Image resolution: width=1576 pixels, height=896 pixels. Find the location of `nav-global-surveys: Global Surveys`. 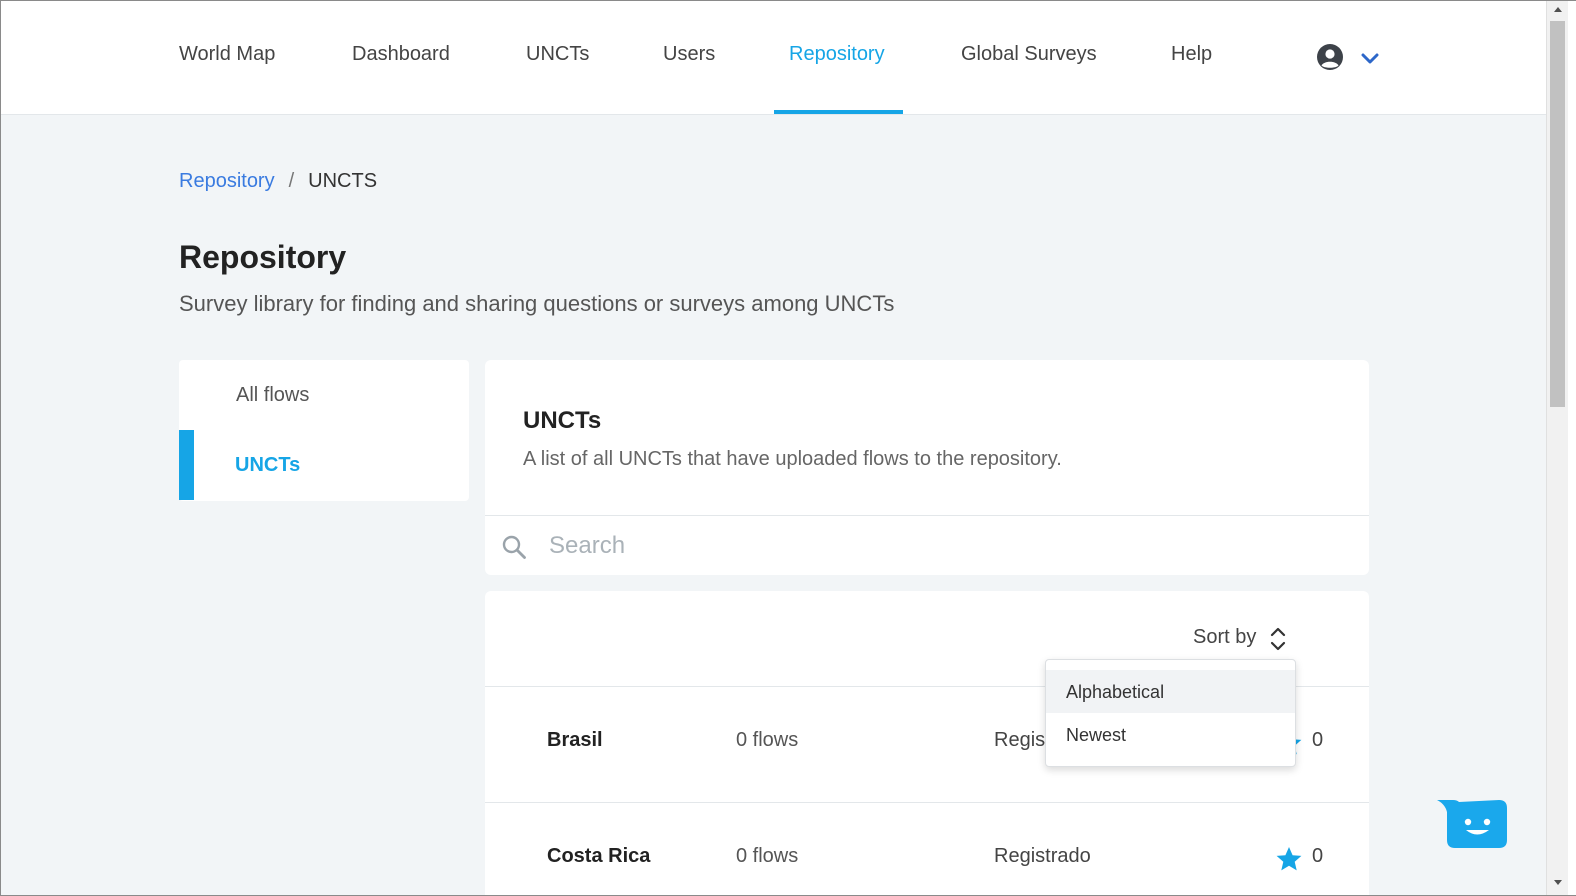

nav-global-surveys: Global Surveys is located at coordinates (1029, 54).